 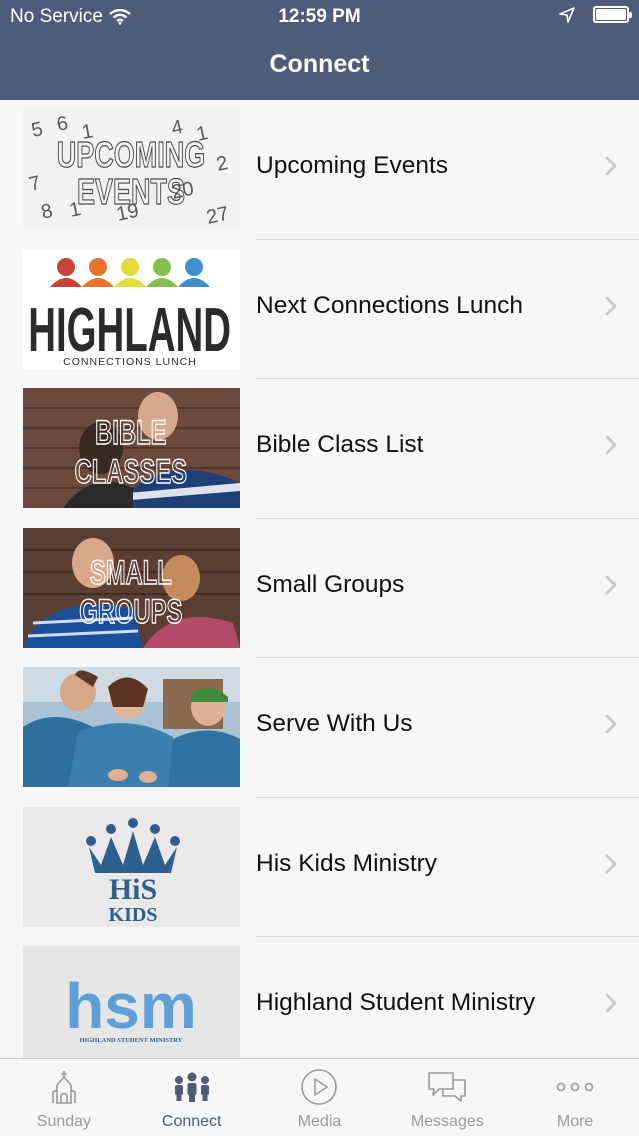 What do you see at coordinates (131, 154) in the screenshot?
I see `upcoming-thumb-text-1: UPCOMING` at bounding box center [131, 154].